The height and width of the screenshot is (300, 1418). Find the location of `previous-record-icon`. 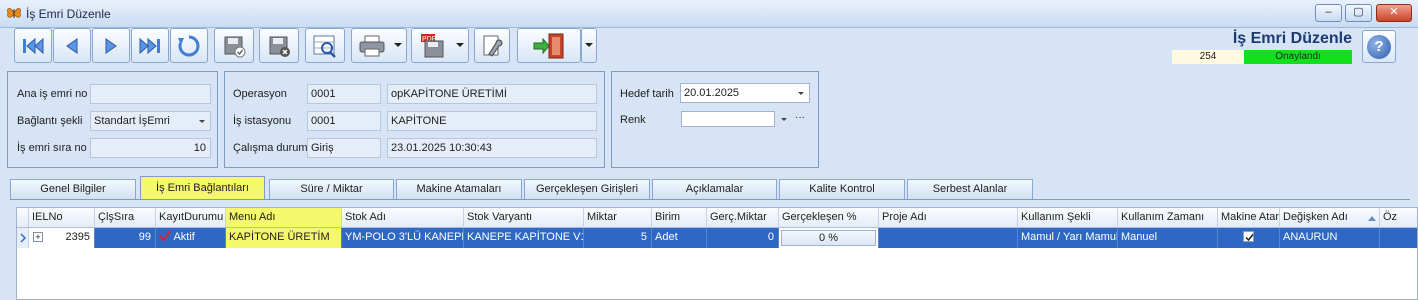

previous-record-icon is located at coordinates (72, 45).